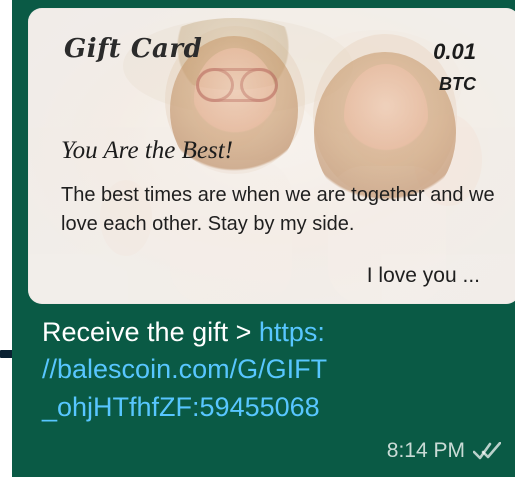 The width and height of the screenshot is (515, 477). What do you see at coordinates (386, 116) in the screenshot?
I see `face-shape-right` at bounding box center [386, 116].